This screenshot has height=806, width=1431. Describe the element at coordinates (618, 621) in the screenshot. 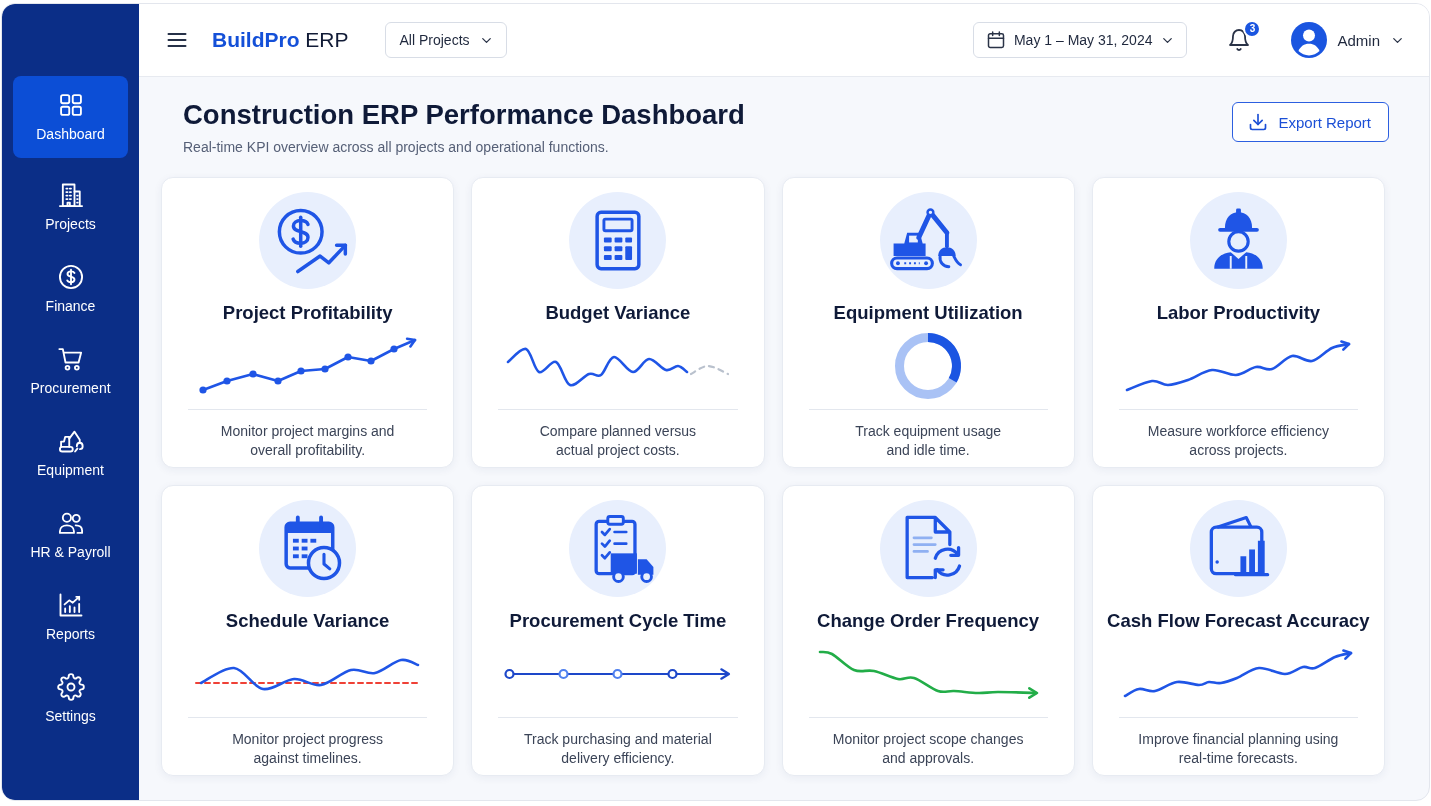

I see `card-title: Procurement Cycle Time` at that location.